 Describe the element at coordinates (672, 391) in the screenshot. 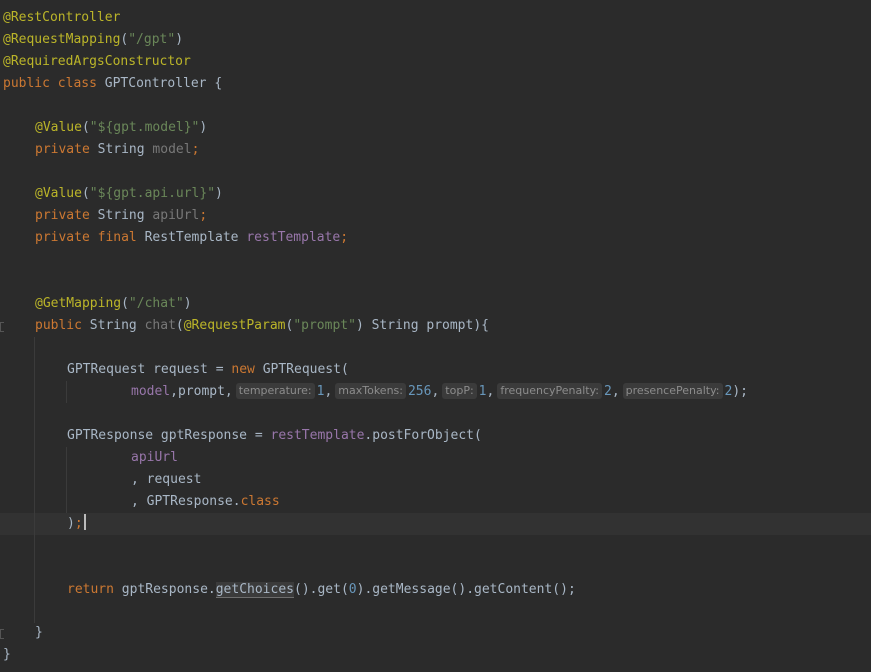

I see `parameter-hint: presencePenalty:` at that location.